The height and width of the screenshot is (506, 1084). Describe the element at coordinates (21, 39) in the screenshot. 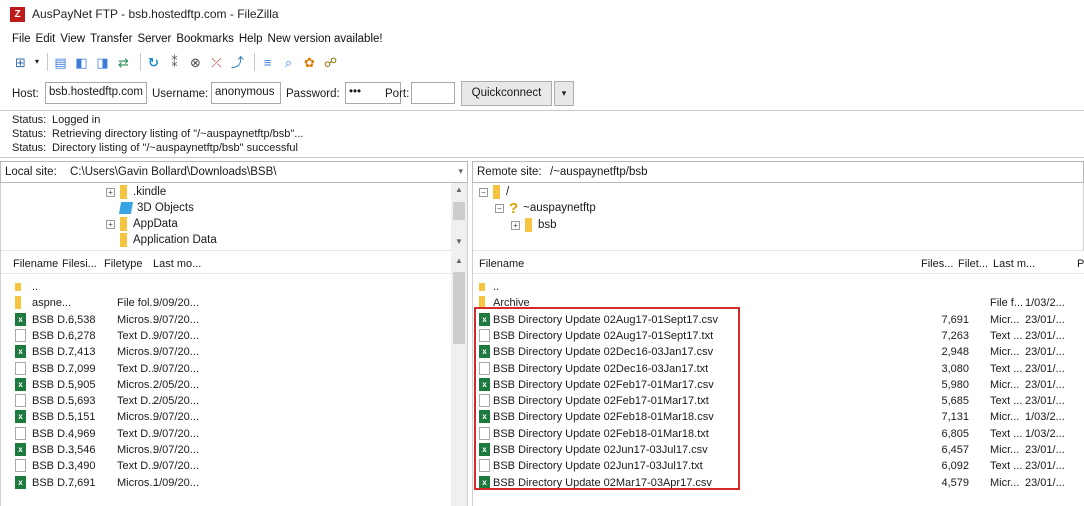

I see `menu-file: File` at that location.